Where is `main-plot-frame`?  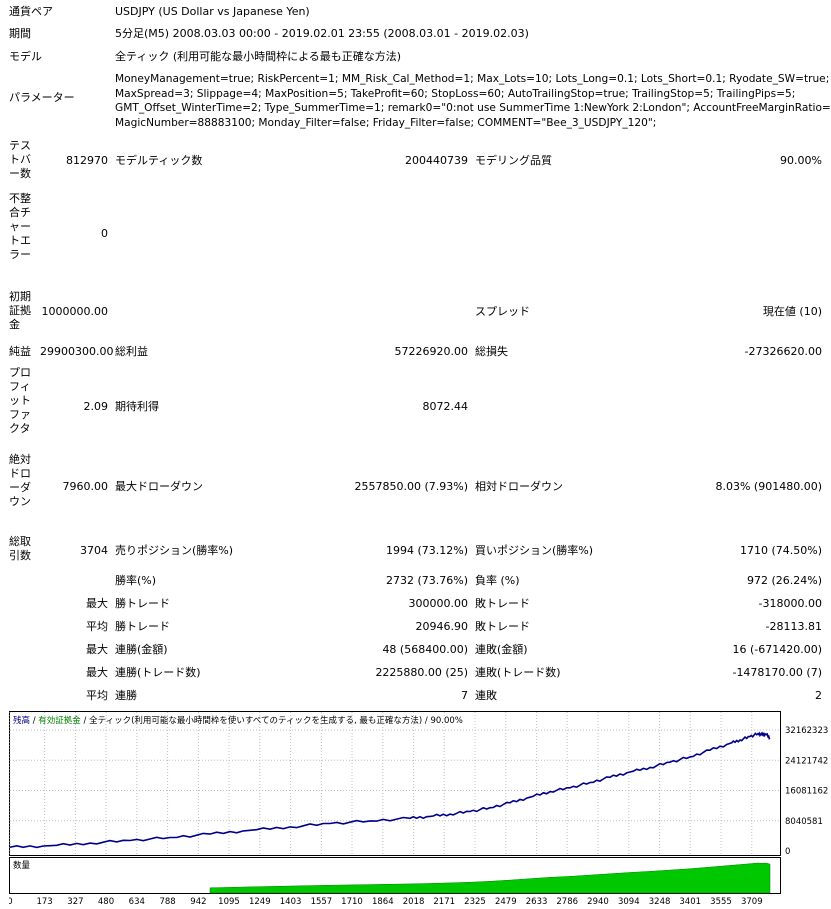
main-plot-frame is located at coordinates (395, 783).